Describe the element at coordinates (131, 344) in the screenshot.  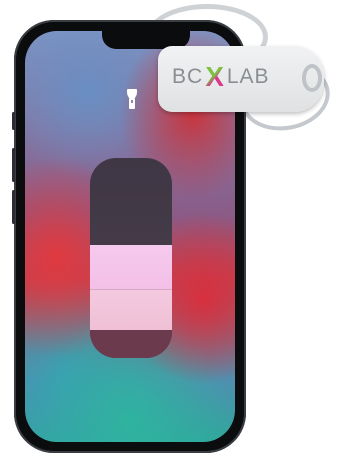
I see `slider-base-segment` at that location.